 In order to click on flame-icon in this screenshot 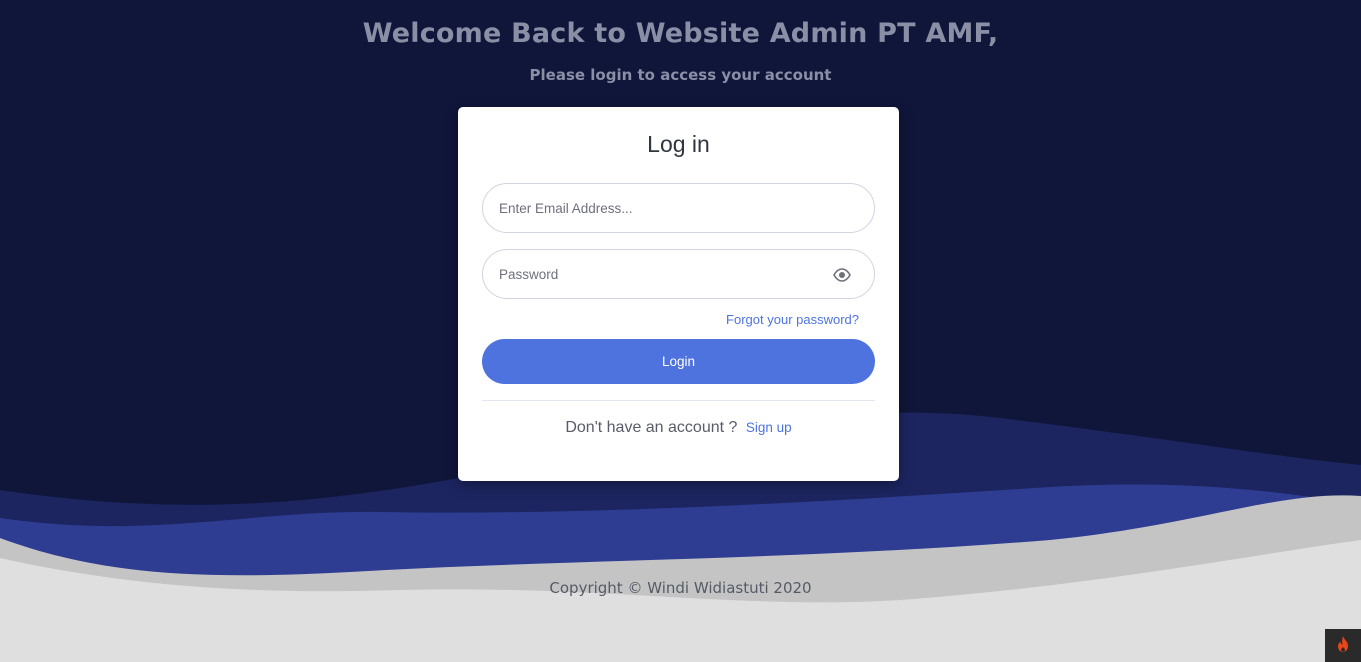, I will do `click(1343, 646)`.